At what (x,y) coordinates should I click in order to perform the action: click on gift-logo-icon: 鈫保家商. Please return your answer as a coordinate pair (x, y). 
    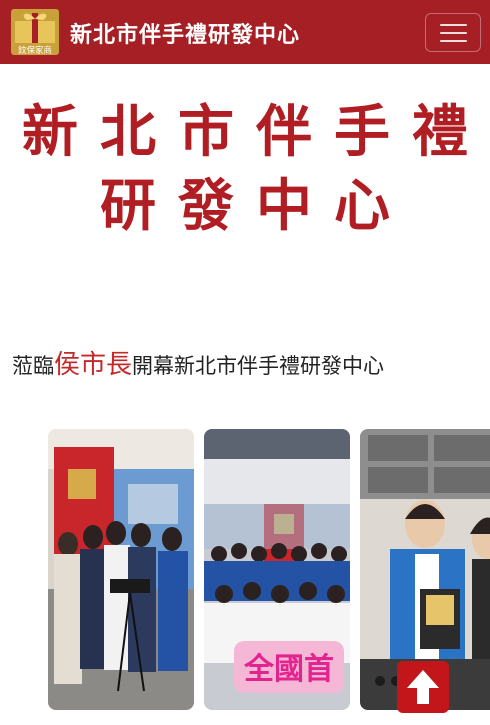
    Looking at the image, I should click on (35, 32).